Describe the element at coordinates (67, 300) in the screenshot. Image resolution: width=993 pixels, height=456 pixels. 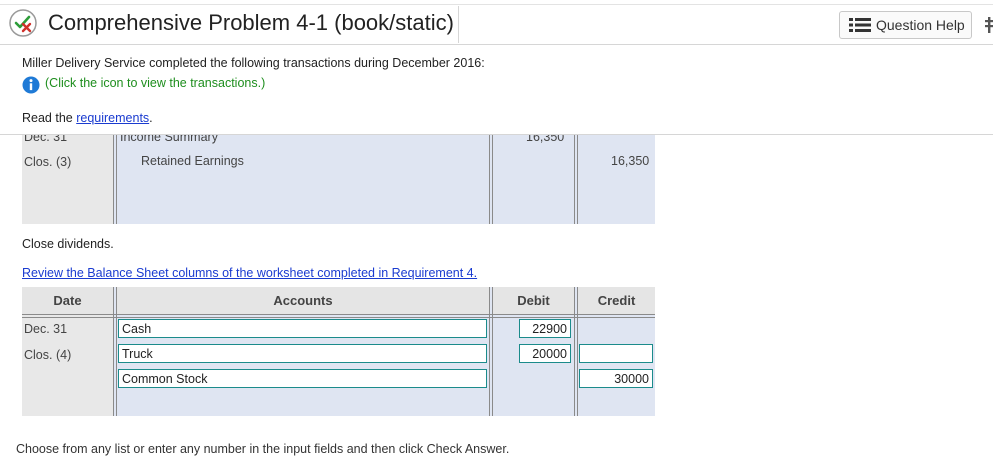
I see `column-header-date: Date` at that location.